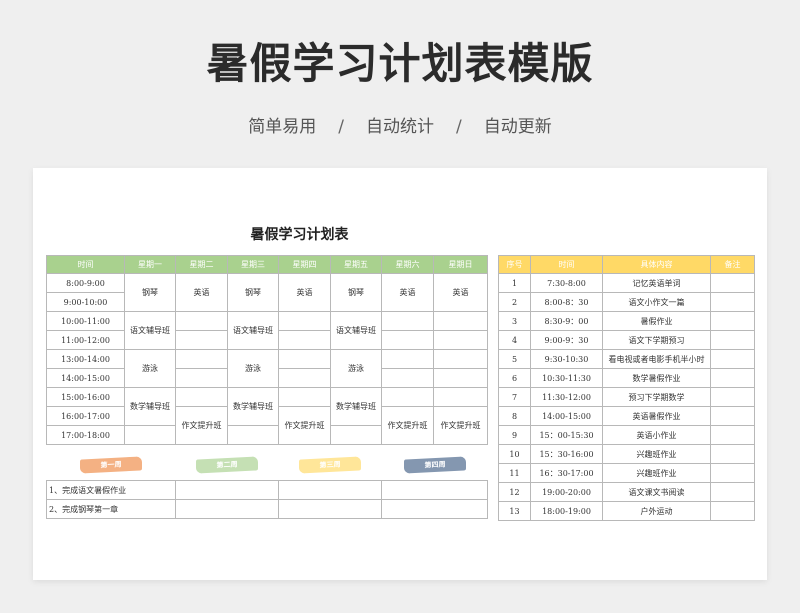 This screenshot has width=800, height=613. I want to click on header-cell: 星期五, so click(356, 264).